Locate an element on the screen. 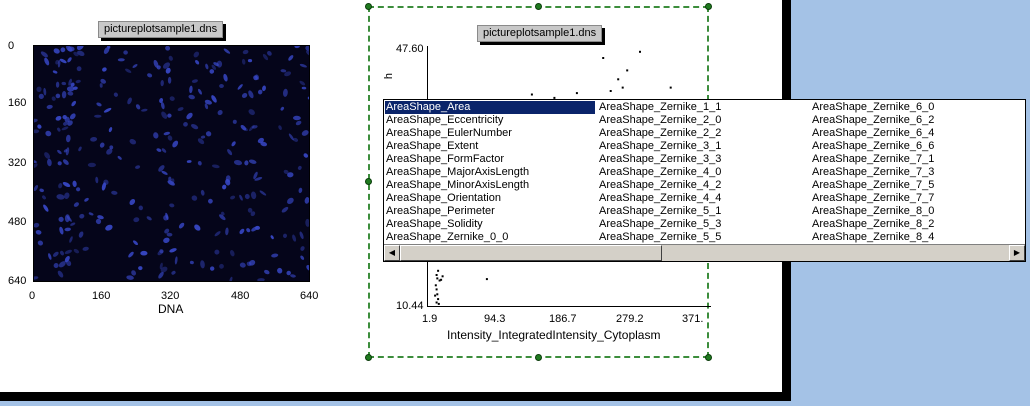 The height and width of the screenshot is (406, 1030). list-item: AreaShape_Zernike_7_5 is located at coordinates (916, 185).